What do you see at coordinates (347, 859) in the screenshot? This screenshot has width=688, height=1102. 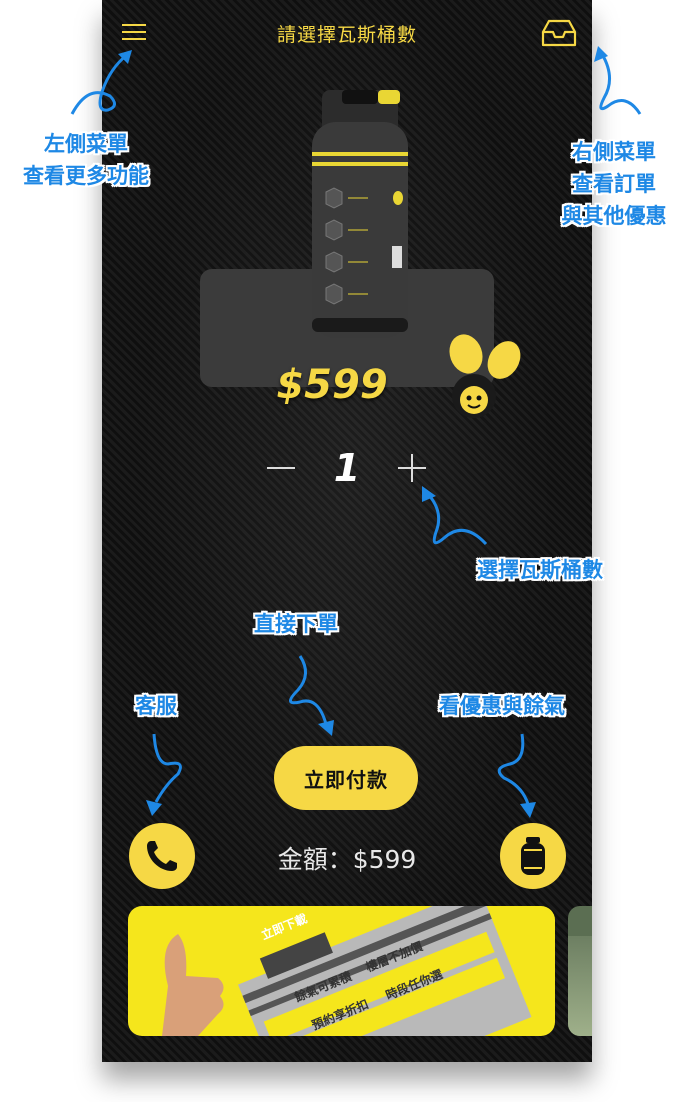 I see `total-amount: 金額：$599` at bounding box center [347, 859].